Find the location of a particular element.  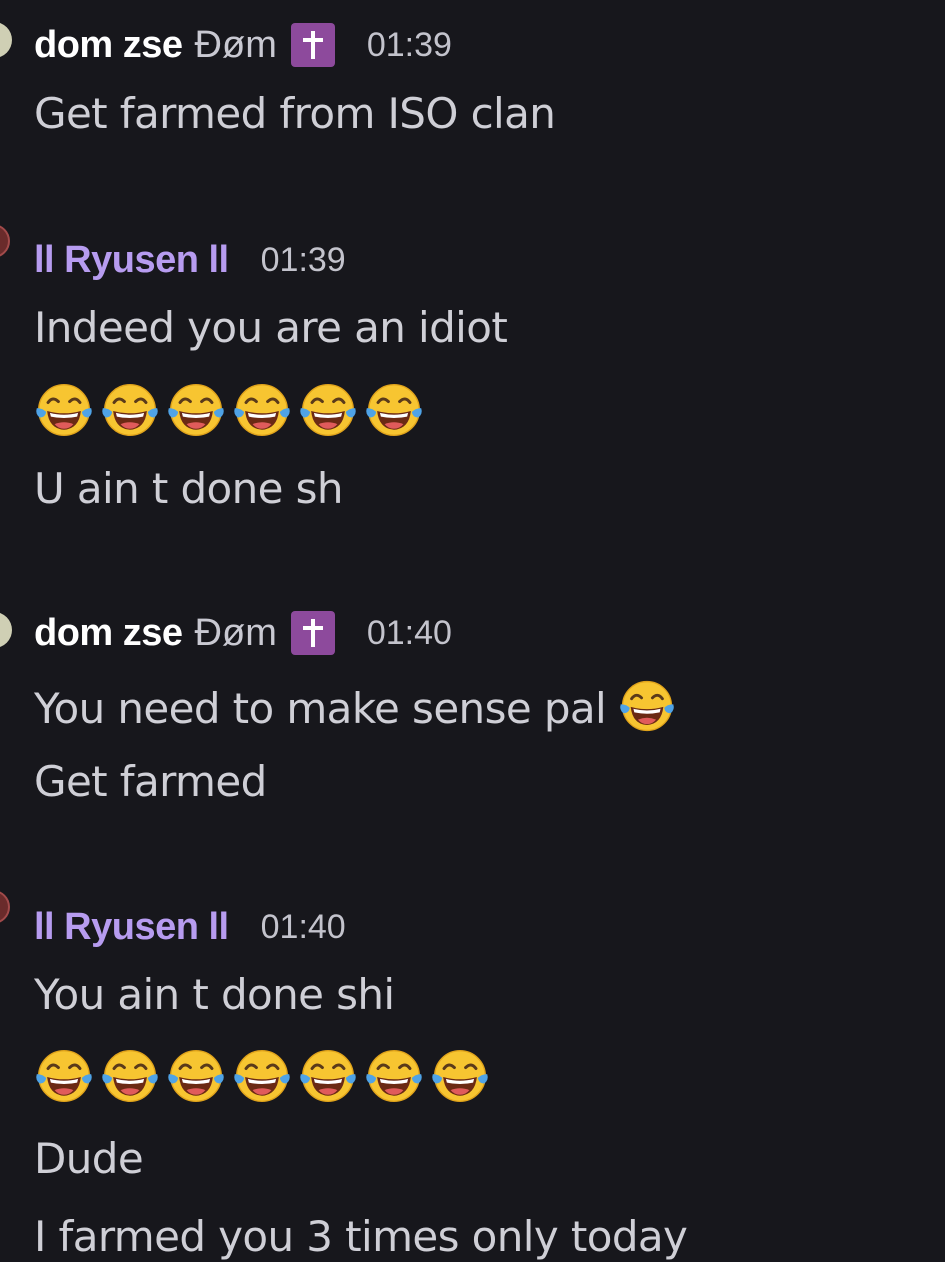

message-text: Get farmed from ISO clan is located at coordinates (295, 113).